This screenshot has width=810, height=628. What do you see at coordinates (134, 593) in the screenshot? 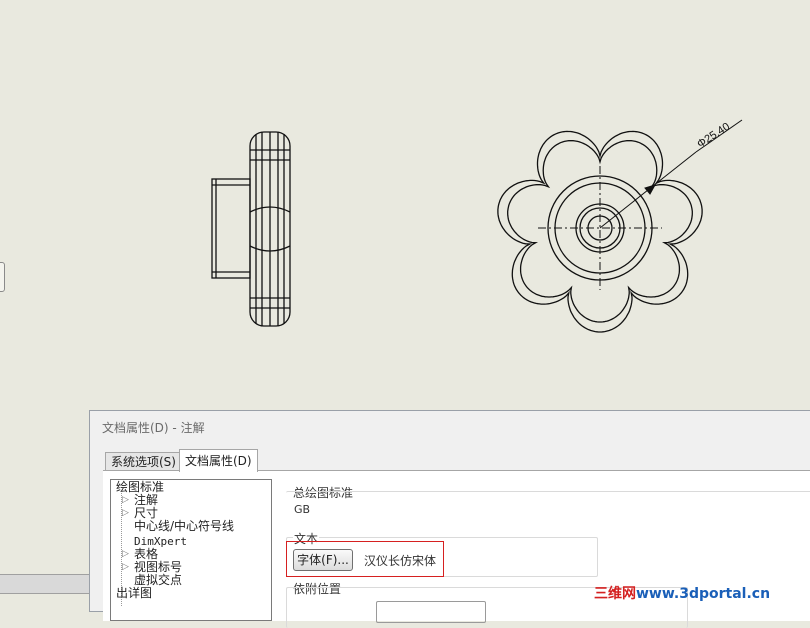
I see `tree-item-detailing: 出详图` at bounding box center [134, 593].